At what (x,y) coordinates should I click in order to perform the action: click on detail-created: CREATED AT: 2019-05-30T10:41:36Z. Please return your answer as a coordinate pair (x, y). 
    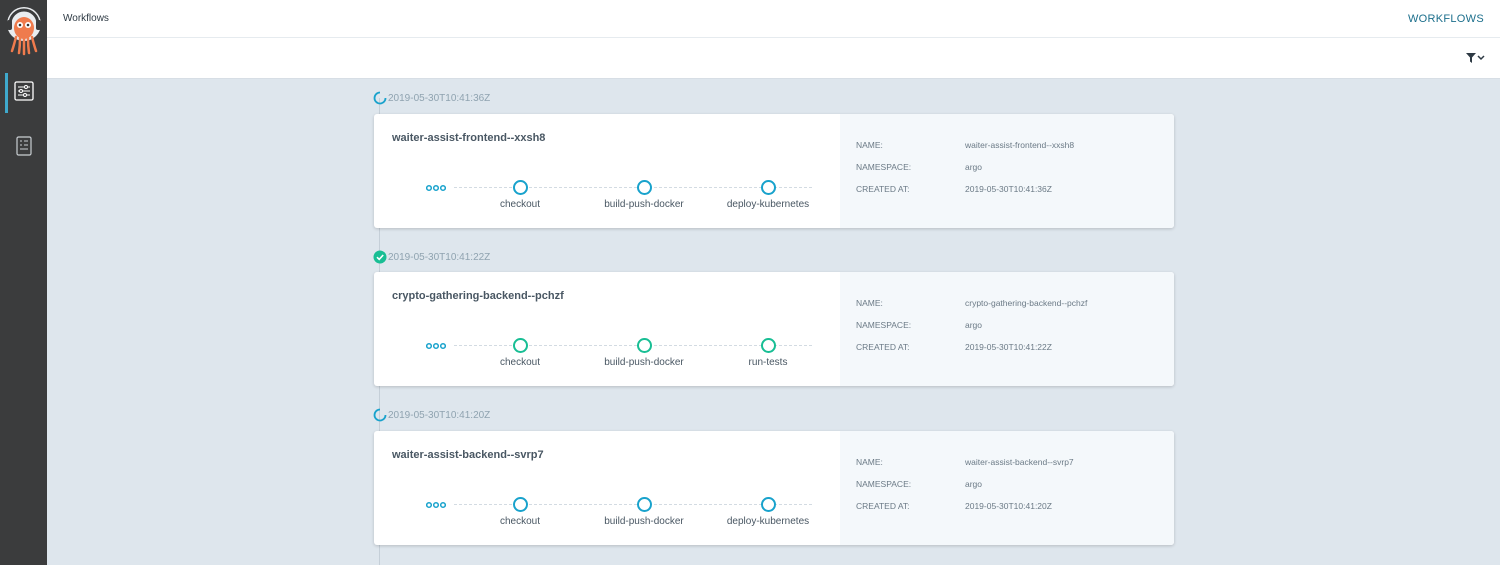
    Looking at the image, I should click on (954, 189).